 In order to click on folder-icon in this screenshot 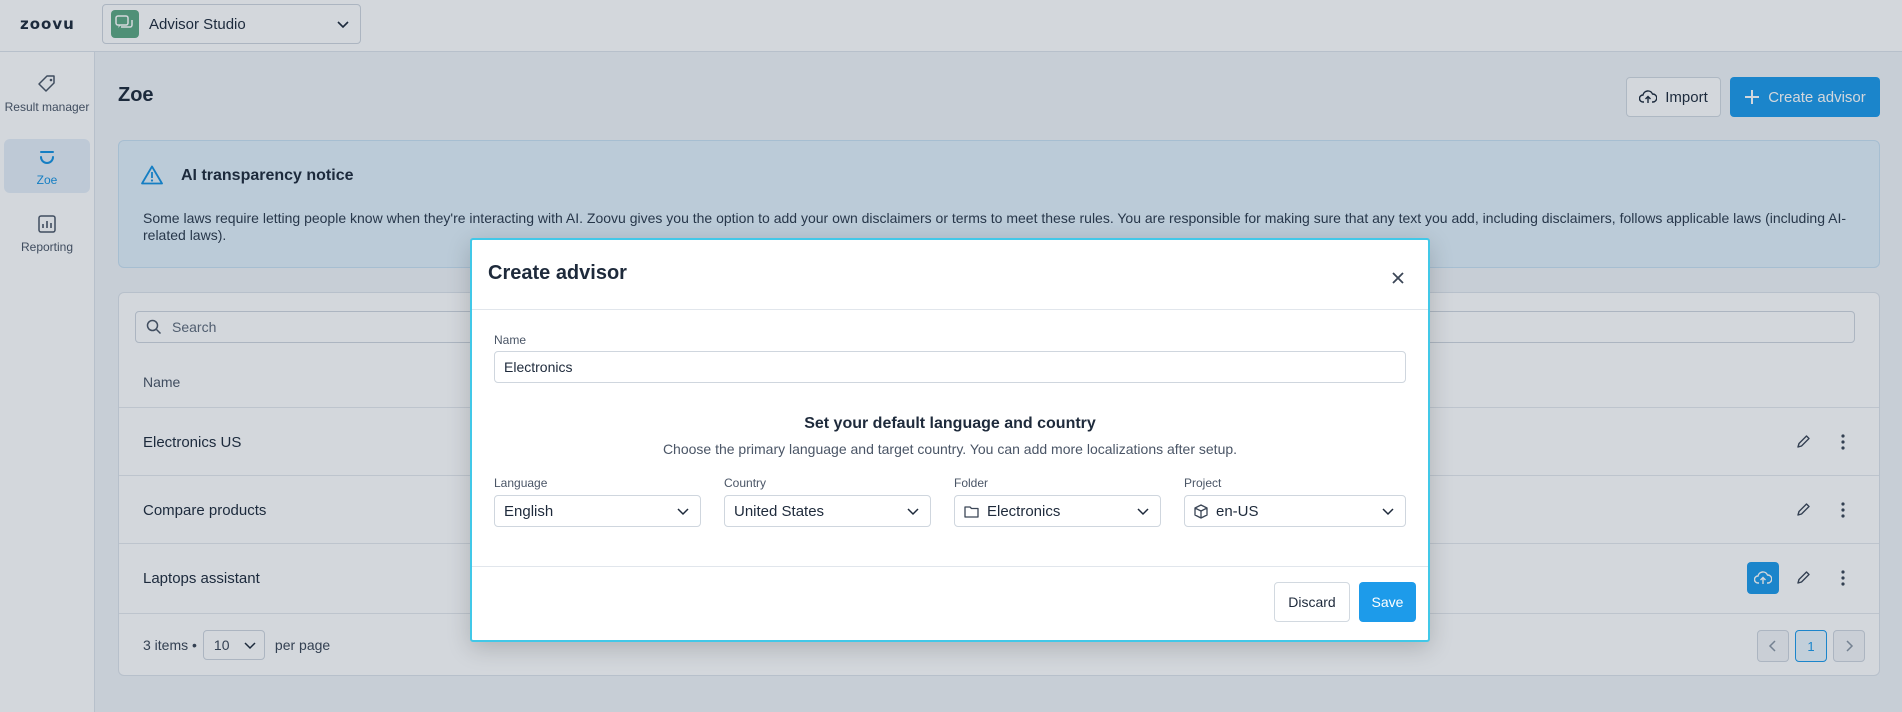, I will do `click(971, 511)`.